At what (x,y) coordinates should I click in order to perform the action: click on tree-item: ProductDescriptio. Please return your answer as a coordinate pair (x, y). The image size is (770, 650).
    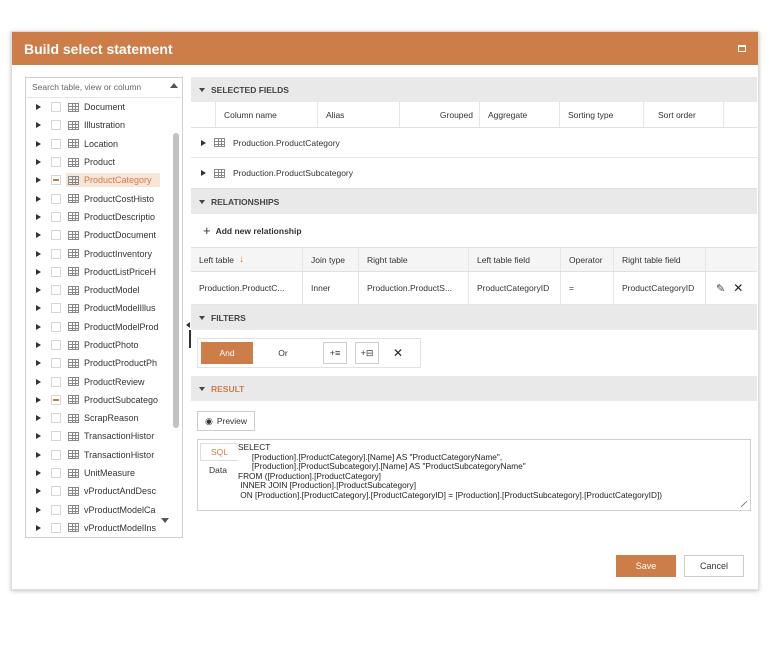
    Looking at the image, I should click on (104, 217).